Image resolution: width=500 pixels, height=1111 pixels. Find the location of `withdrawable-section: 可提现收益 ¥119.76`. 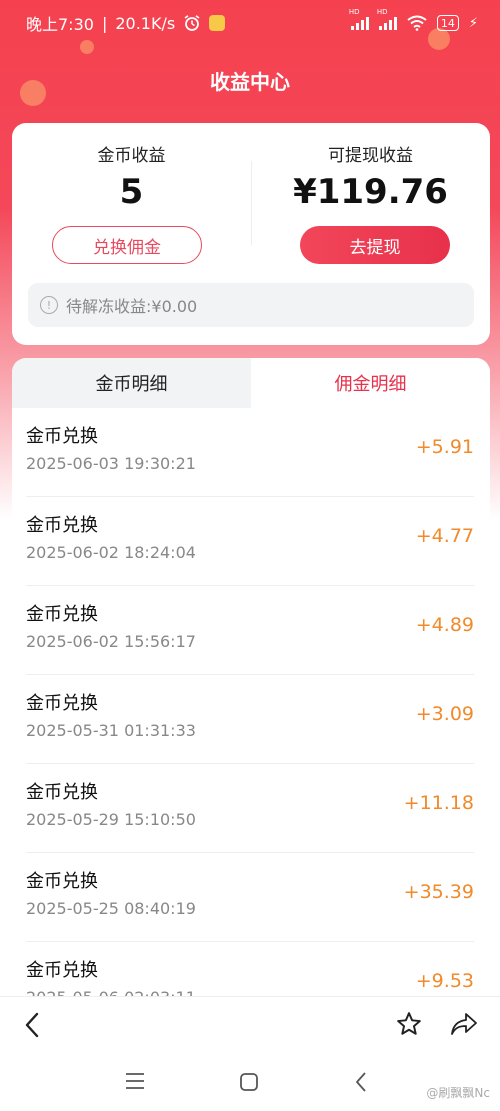

withdrawable-section: 可提现收益 ¥119.76 is located at coordinates (370, 176).